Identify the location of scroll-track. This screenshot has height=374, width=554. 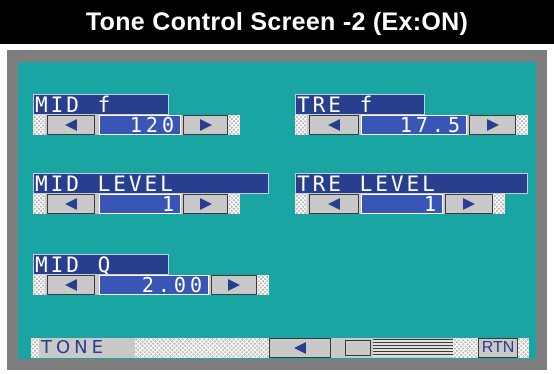
(413, 348).